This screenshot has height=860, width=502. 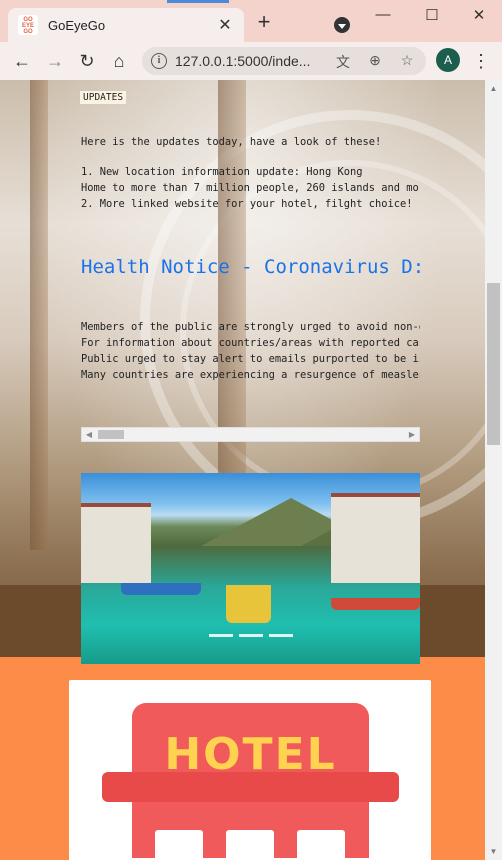 I want to click on back-arrow-icon: ←, so click(x=22, y=61).